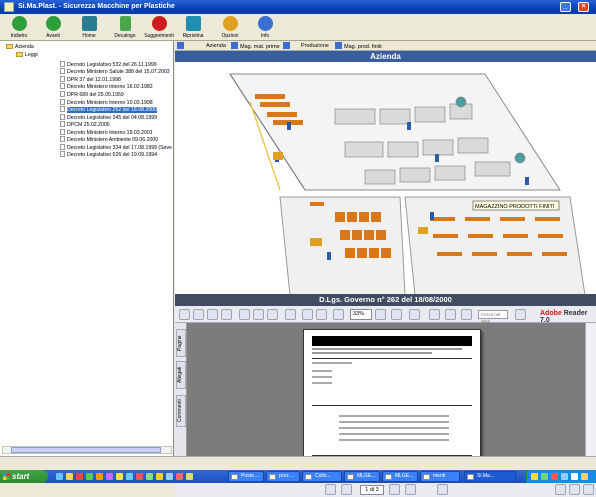 The image size is (596, 497). I want to click on facing-page-icon, so click(588, 489).